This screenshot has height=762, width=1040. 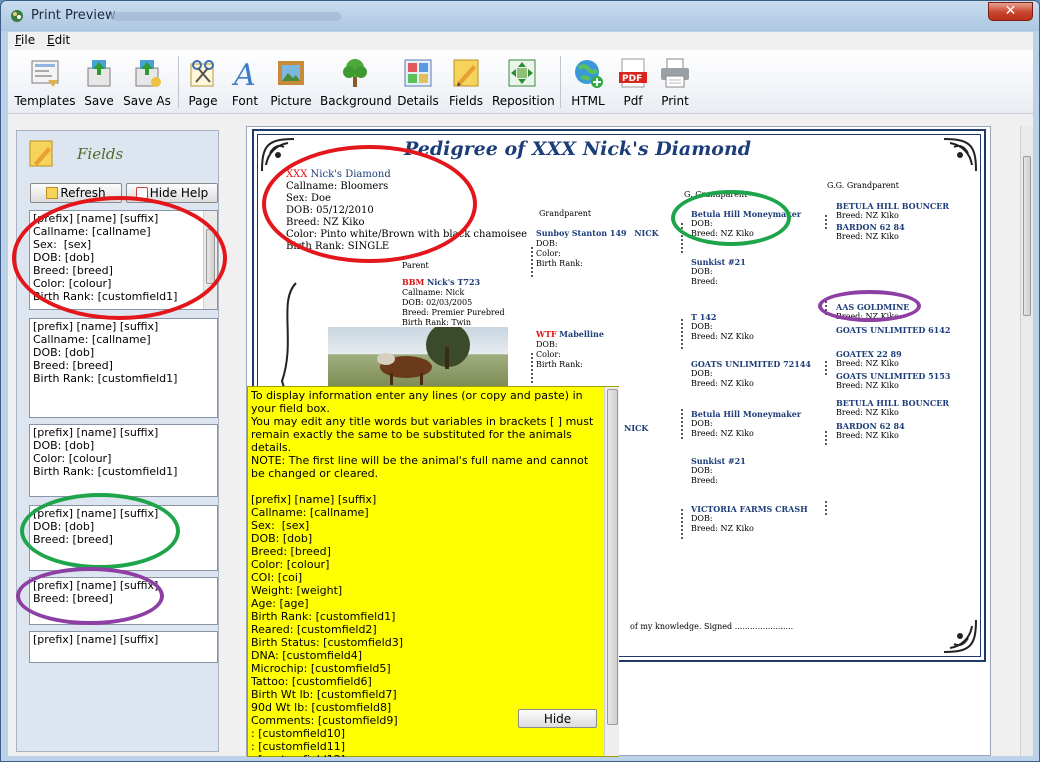 What do you see at coordinates (716, 194) in the screenshot?
I see `g-grandparent-header: G. Grandparent` at bounding box center [716, 194].